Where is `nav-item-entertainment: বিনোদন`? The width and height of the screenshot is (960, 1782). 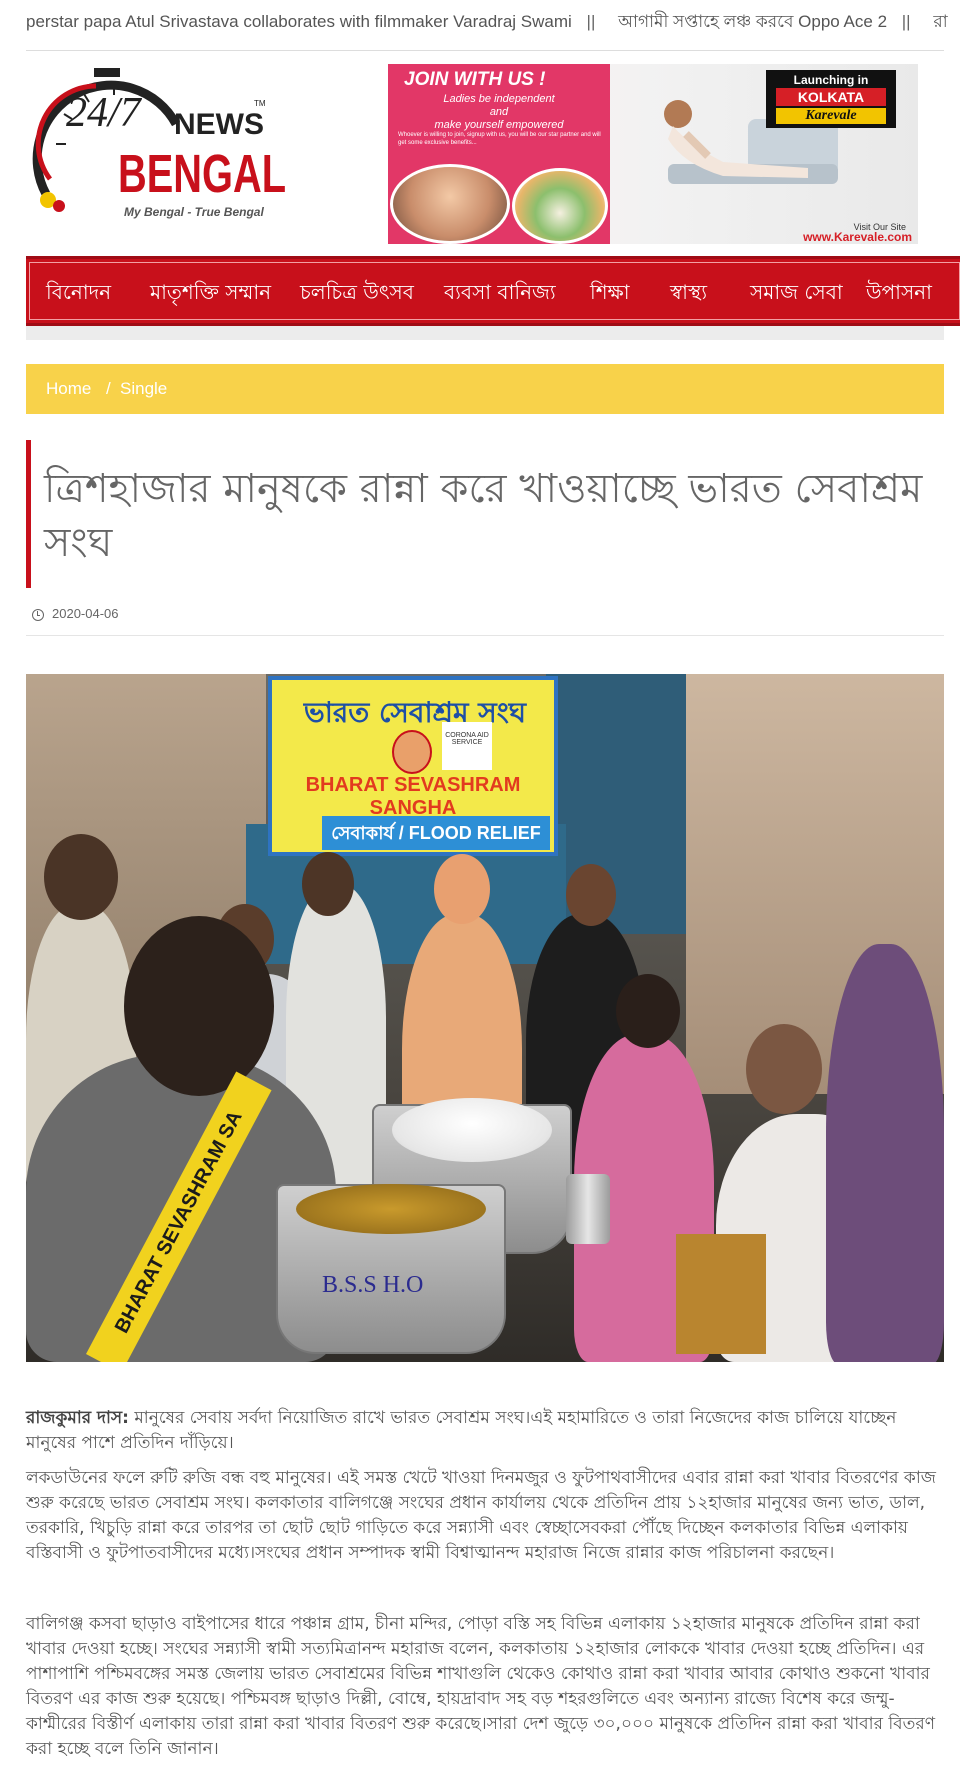 nav-item-entertainment: বিনোদন is located at coordinates (78, 292).